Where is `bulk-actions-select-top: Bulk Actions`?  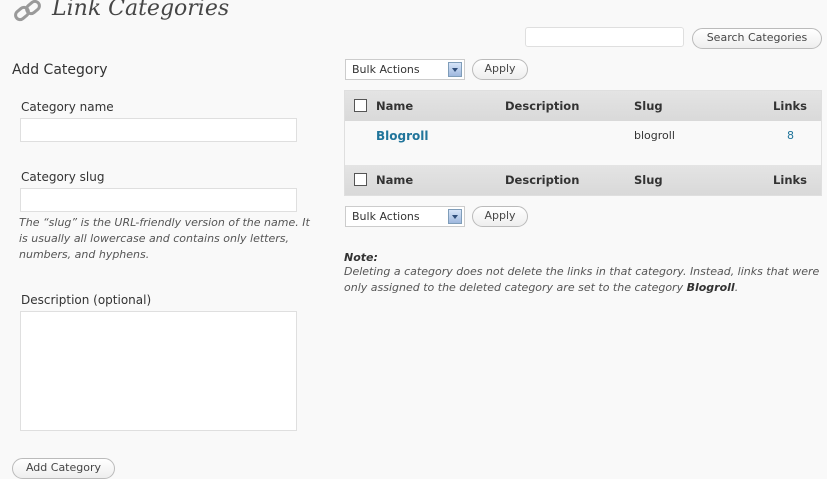 bulk-actions-select-top: Bulk Actions is located at coordinates (405, 69).